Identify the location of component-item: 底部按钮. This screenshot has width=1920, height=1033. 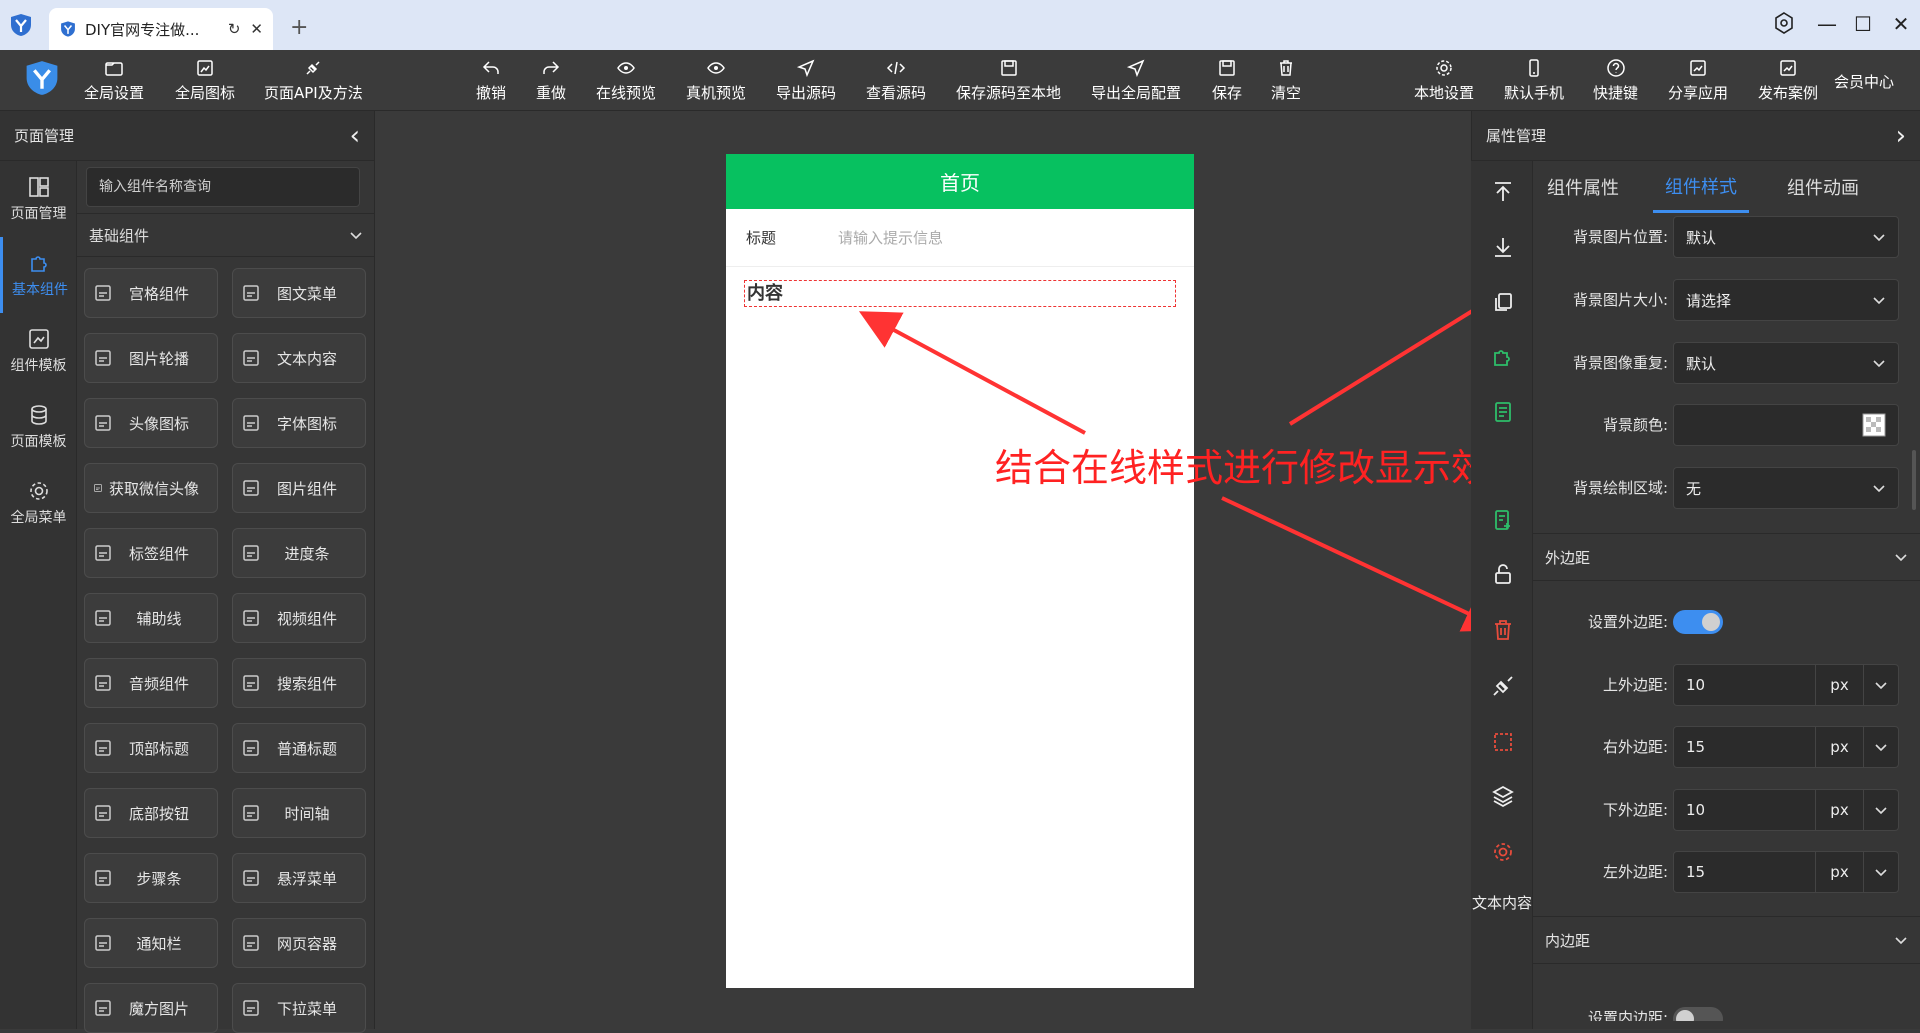
(151, 813).